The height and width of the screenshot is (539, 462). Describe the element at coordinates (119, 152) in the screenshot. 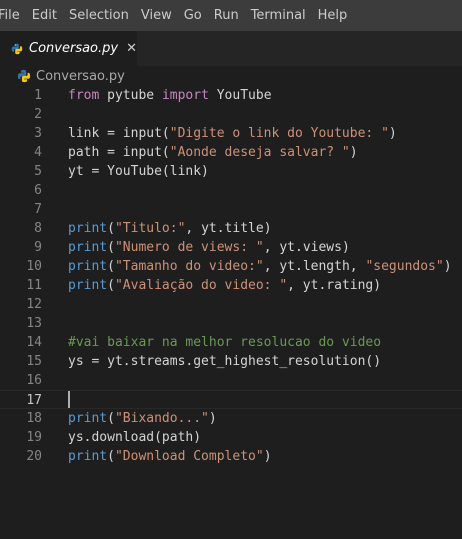

I see `code-token: path = input(` at that location.